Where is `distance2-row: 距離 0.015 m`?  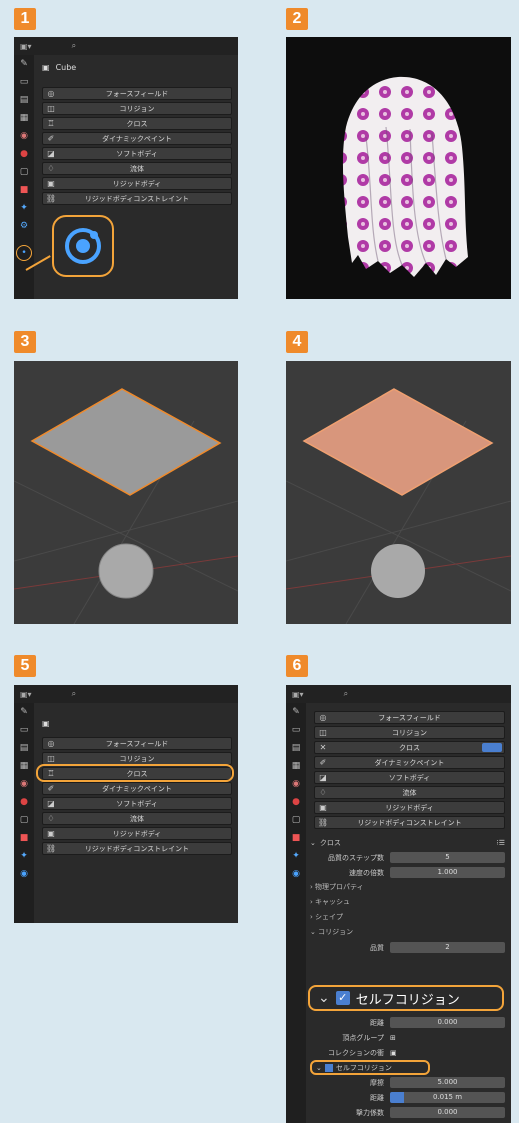
distance2-row: 距離 0.015 m is located at coordinates (407, 1097).